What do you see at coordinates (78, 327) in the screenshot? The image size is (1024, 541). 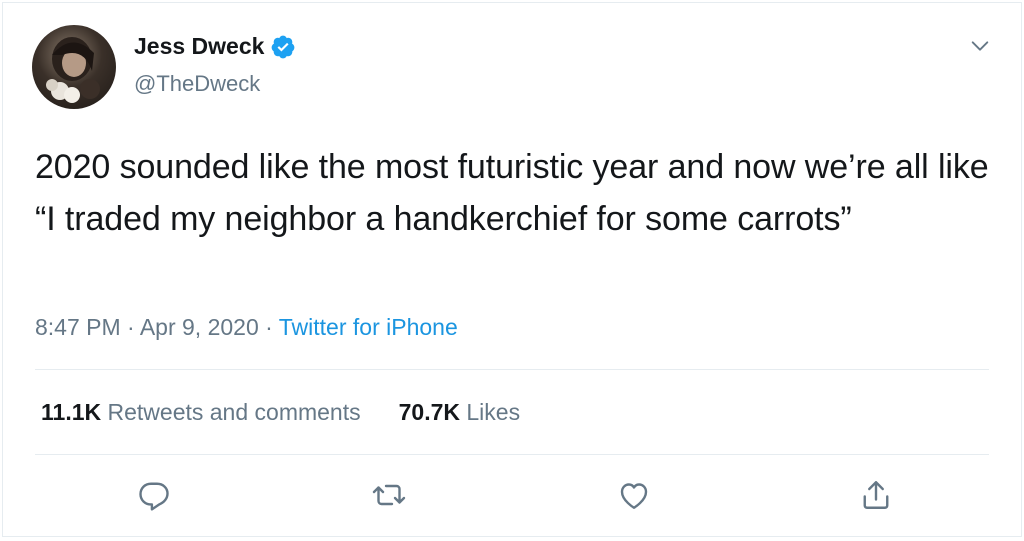 I see `tweet-time: 8:47 PM` at bounding box center [78, 327].